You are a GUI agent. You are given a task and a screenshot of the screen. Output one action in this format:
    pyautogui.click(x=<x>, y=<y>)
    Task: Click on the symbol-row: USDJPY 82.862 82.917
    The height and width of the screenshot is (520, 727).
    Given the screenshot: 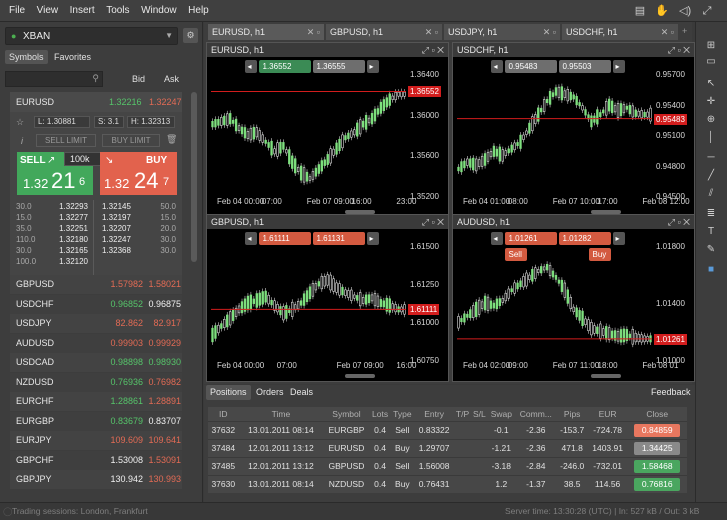 What is the action you would take?
    pyautogui.click(x=96, y=323)
    